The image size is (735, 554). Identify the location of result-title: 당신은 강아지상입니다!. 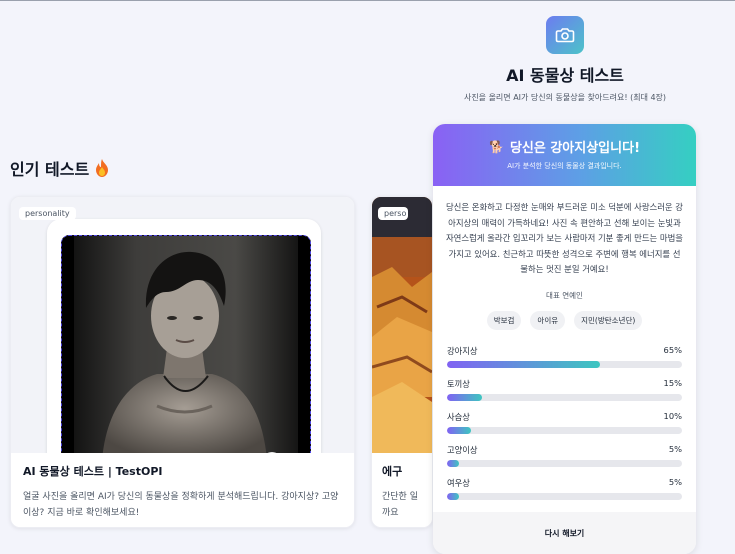
(574, 148).